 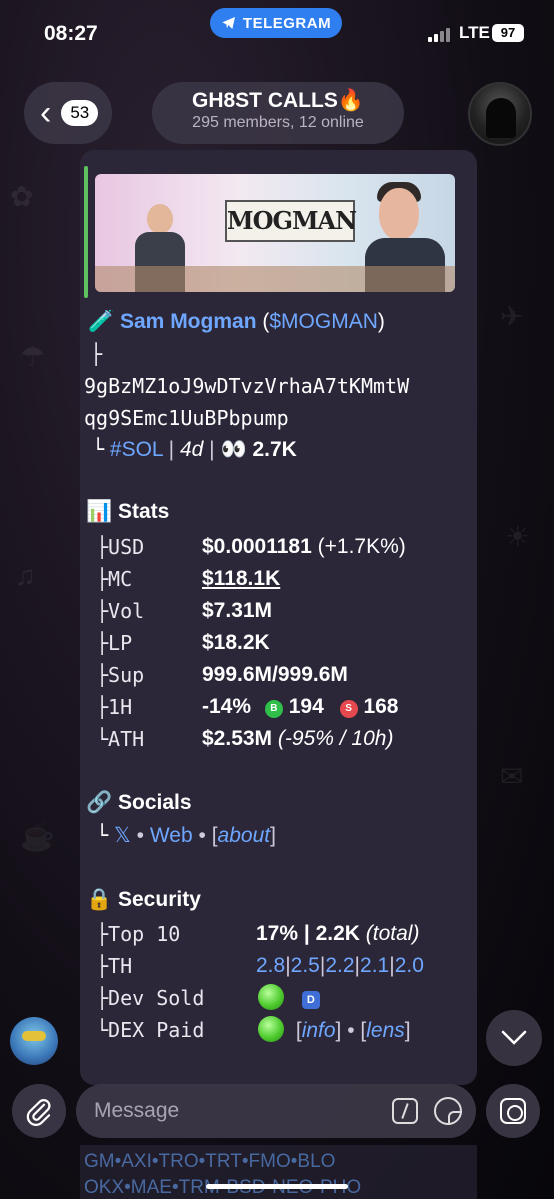 I want to click on buy-badge-icon: B, so click(x=273, y=709).